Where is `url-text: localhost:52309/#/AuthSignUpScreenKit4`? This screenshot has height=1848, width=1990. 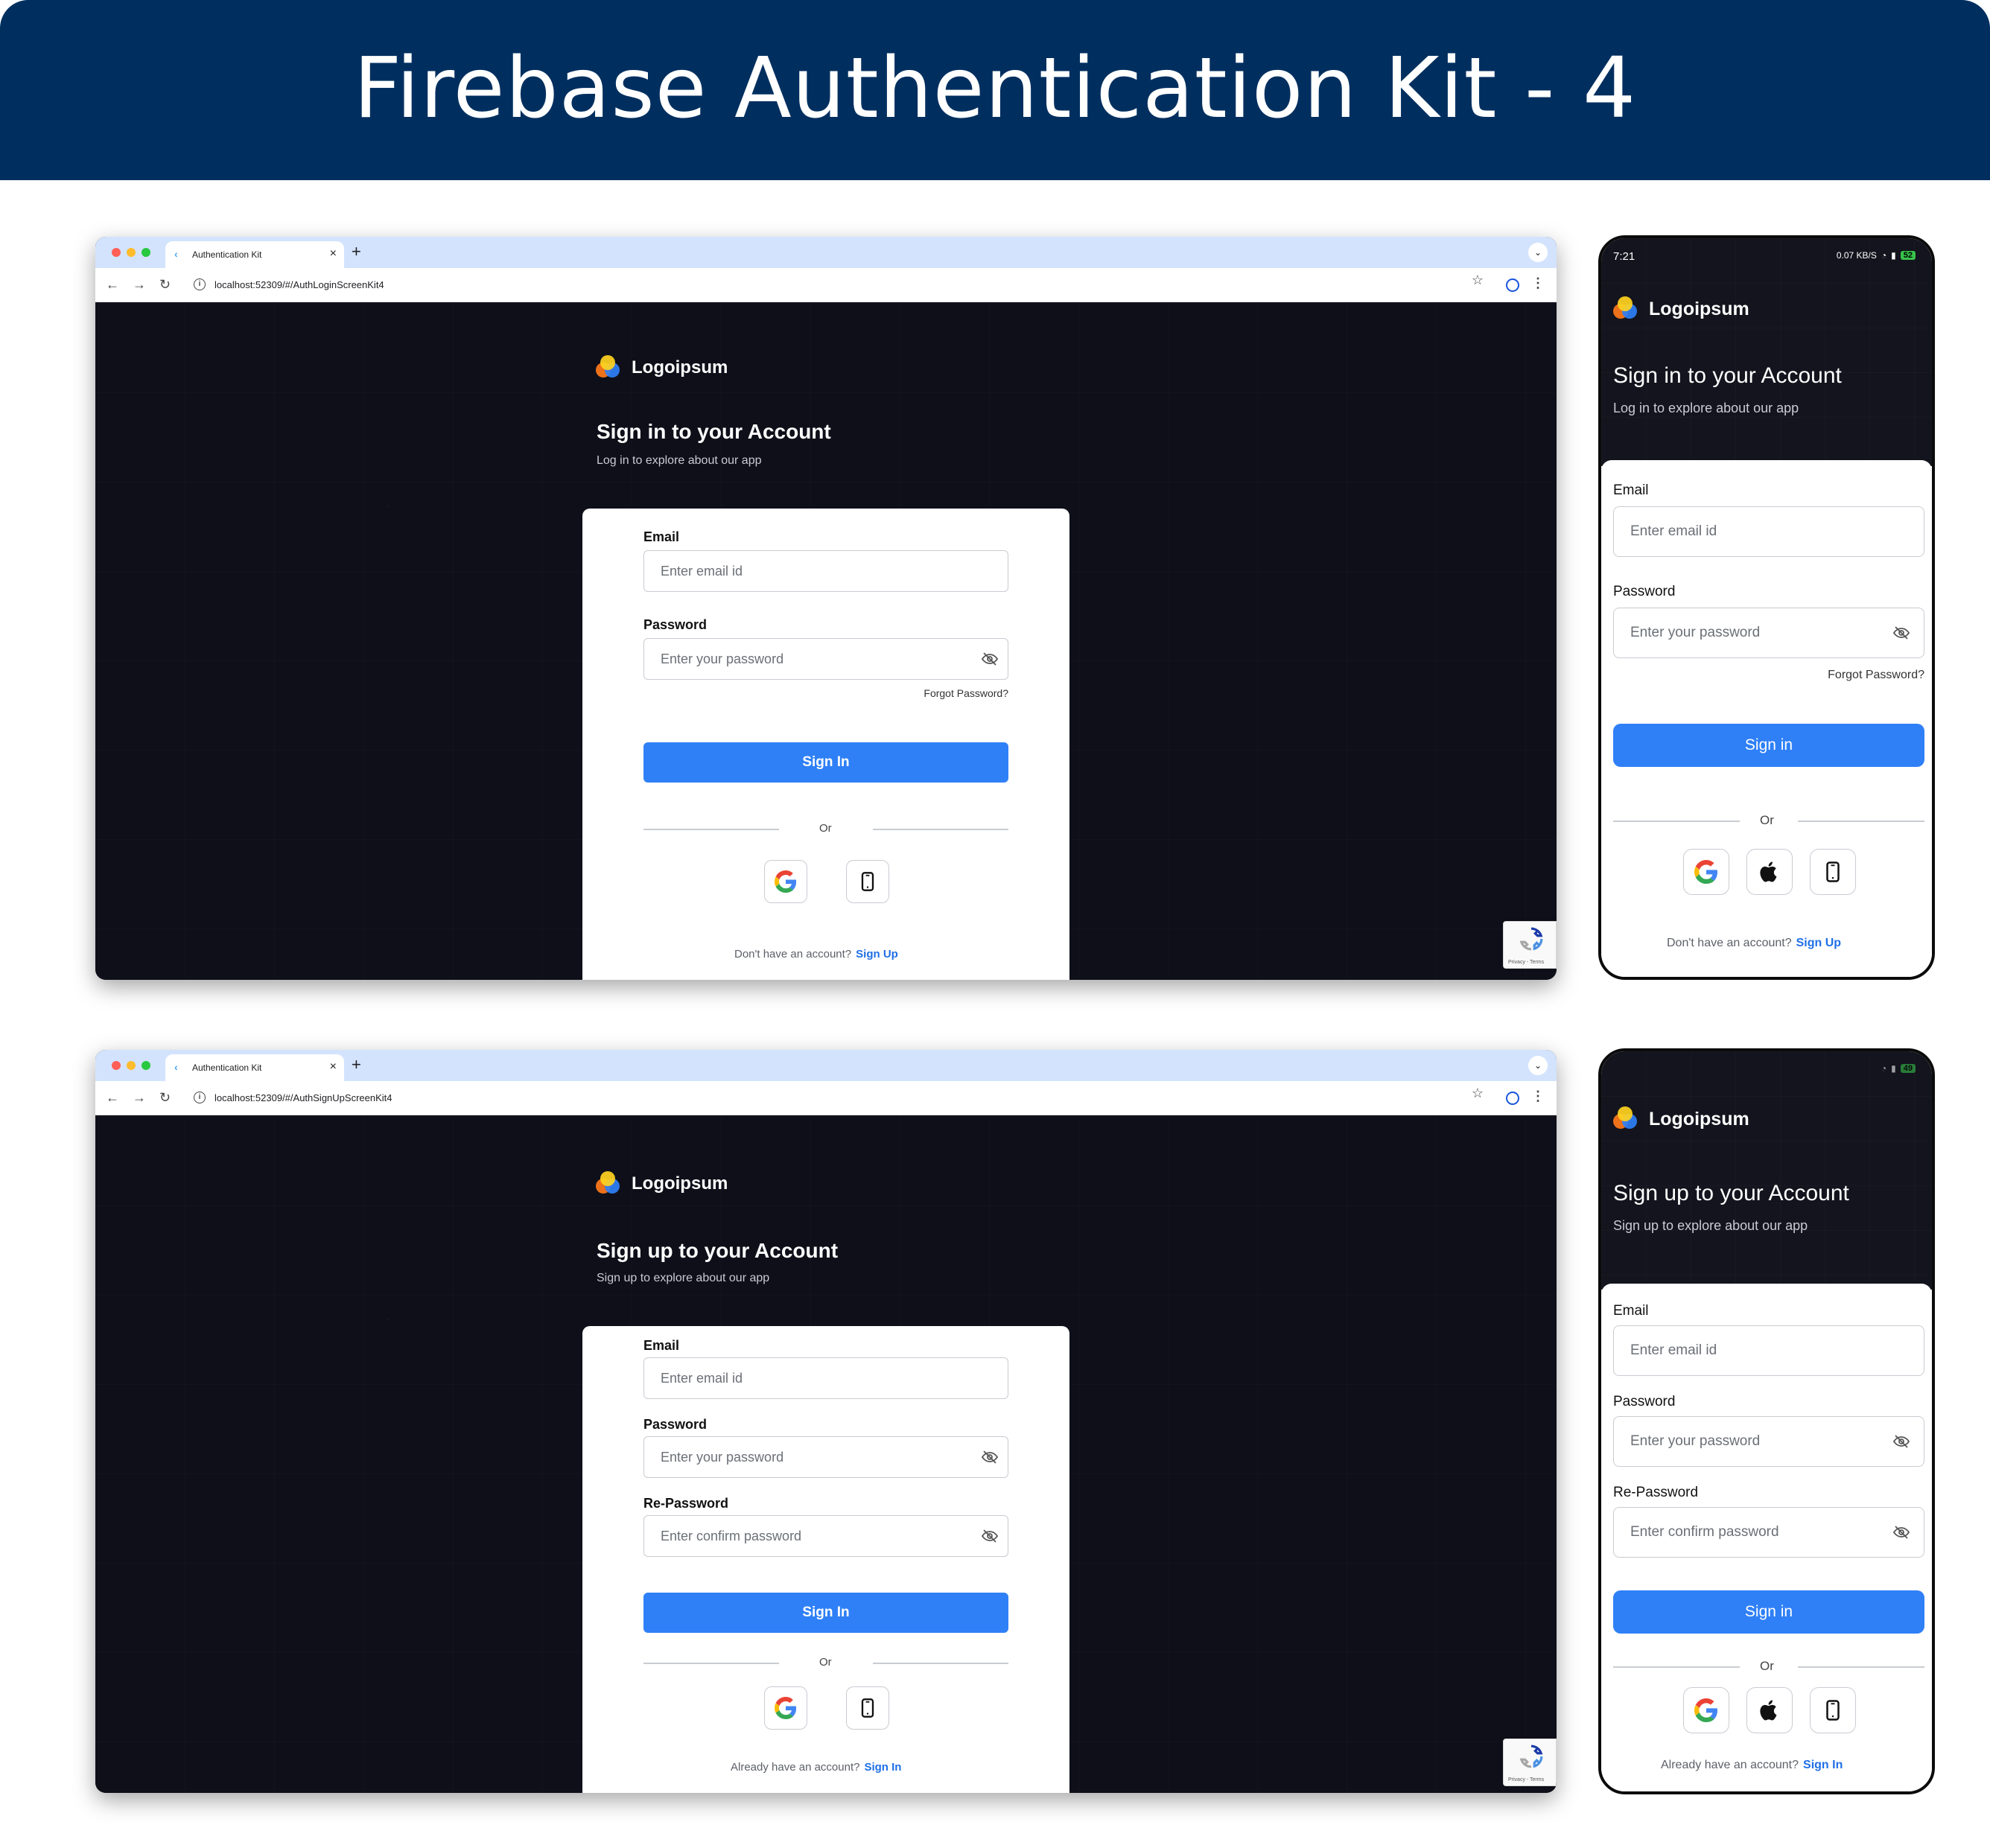
url-text: localhost:52309/#/AuthSignUpScreenKit4 is located at coordinates (303, 1097).